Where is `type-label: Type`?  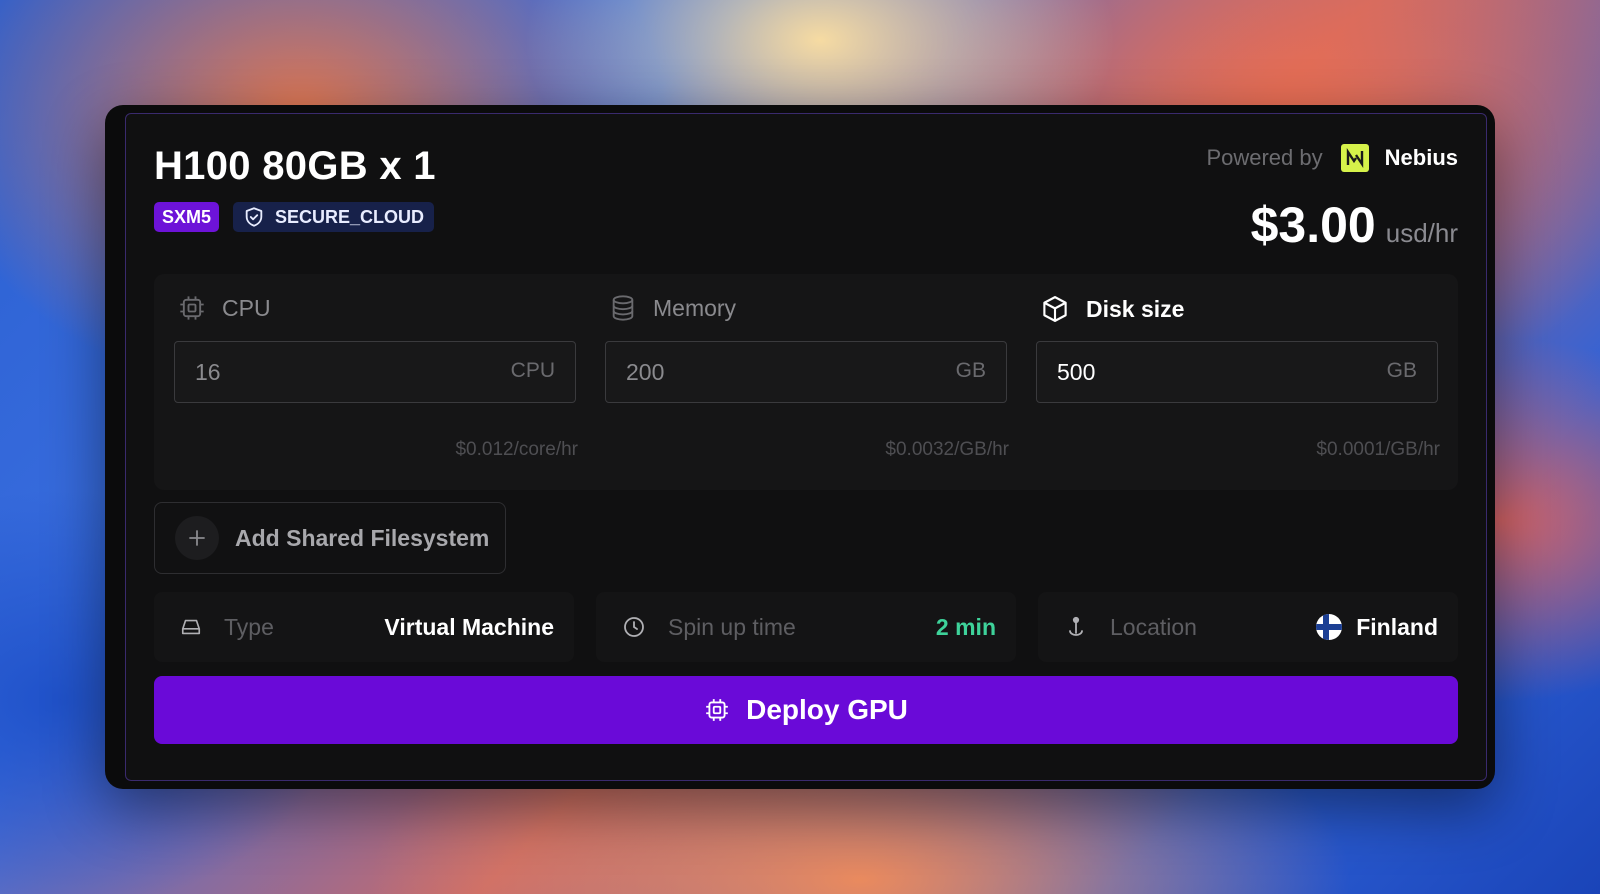 type-label: Type is located at coordinates (249, 626).